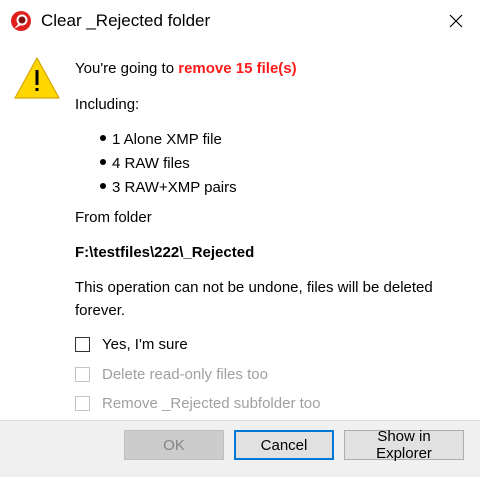 The height and width of the screenshot is (477, 480). Describe the element at coordinates (211, 403) in the screenshot. I see `remove-subfolder-checkbox-label: Remove _Rejected subfolder too` at that location.